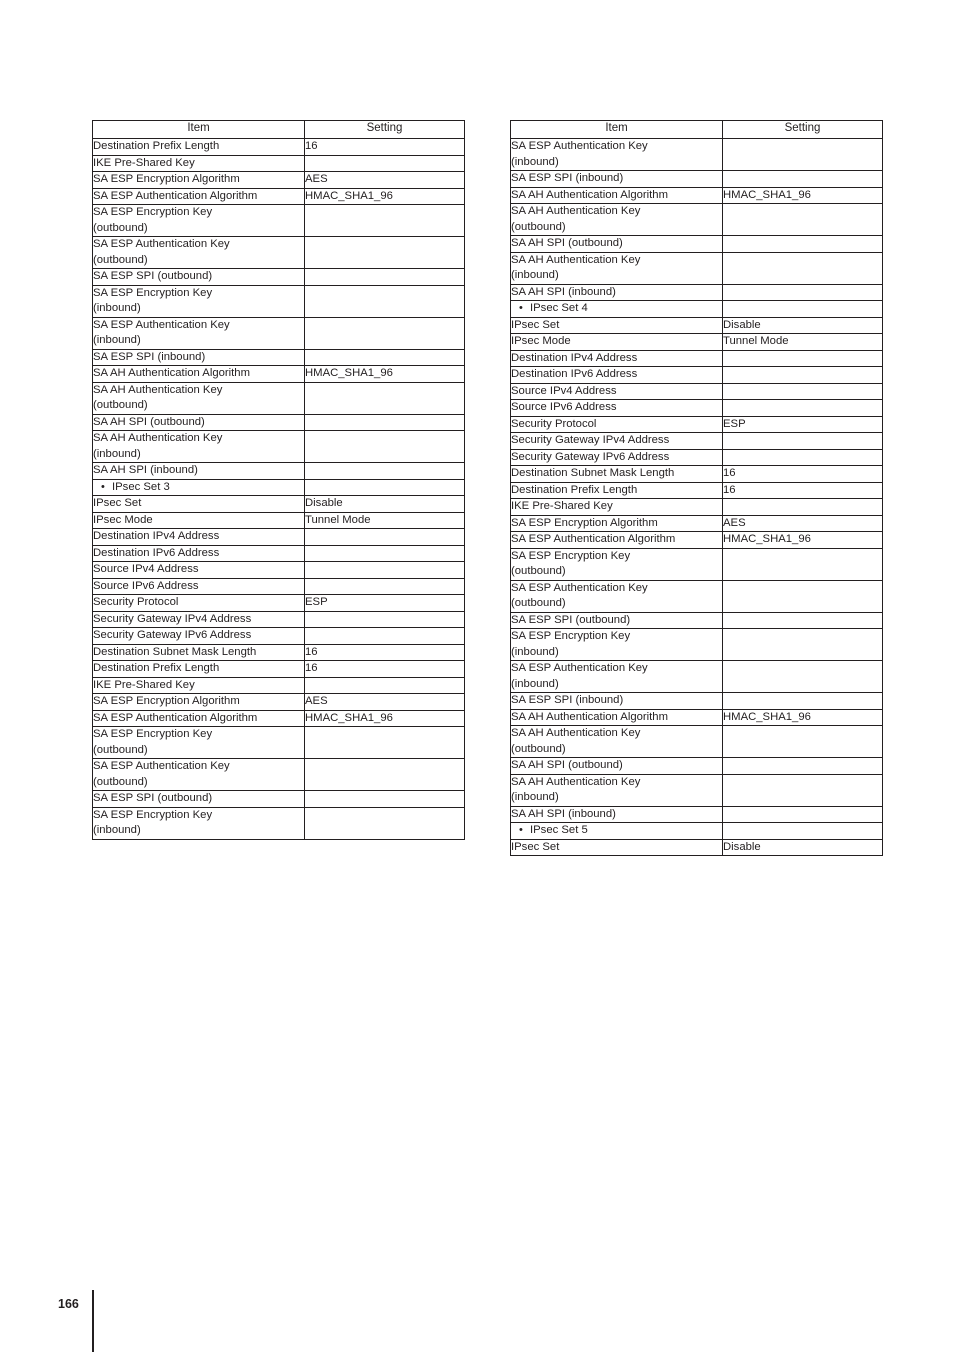 The height and width of the screenshot is (1352, 954). Describe the element at coordinates (278, 652) in the screenshot. I see `table-row: Destination Subnet Mask Length 16` at that location.